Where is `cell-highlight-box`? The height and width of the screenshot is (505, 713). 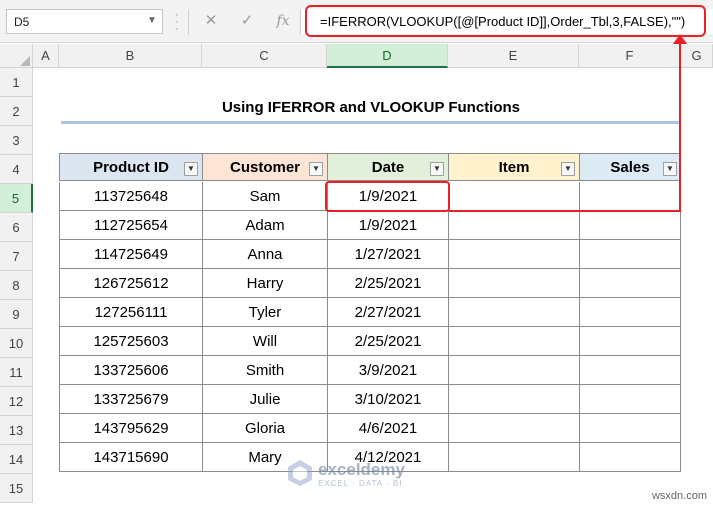
cell-highlight-box is located at coordinates (387, 196).